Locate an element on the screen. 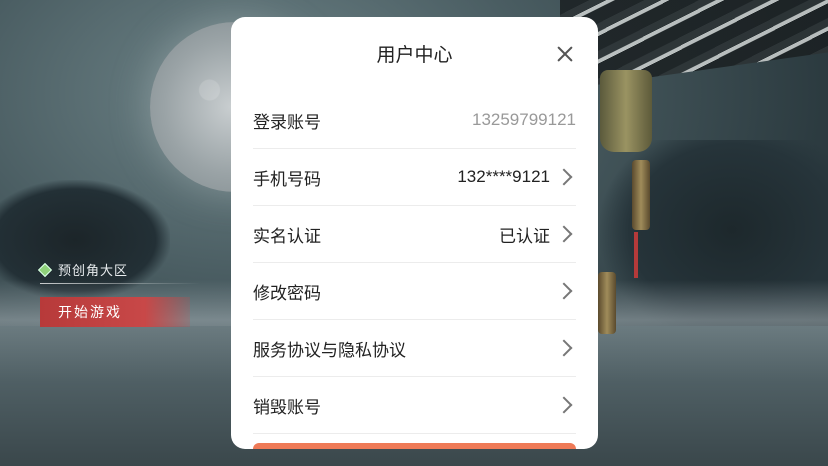 The width and height of the screenshot is (828, 466). diamond-icon is located at coordinates (45, 269).